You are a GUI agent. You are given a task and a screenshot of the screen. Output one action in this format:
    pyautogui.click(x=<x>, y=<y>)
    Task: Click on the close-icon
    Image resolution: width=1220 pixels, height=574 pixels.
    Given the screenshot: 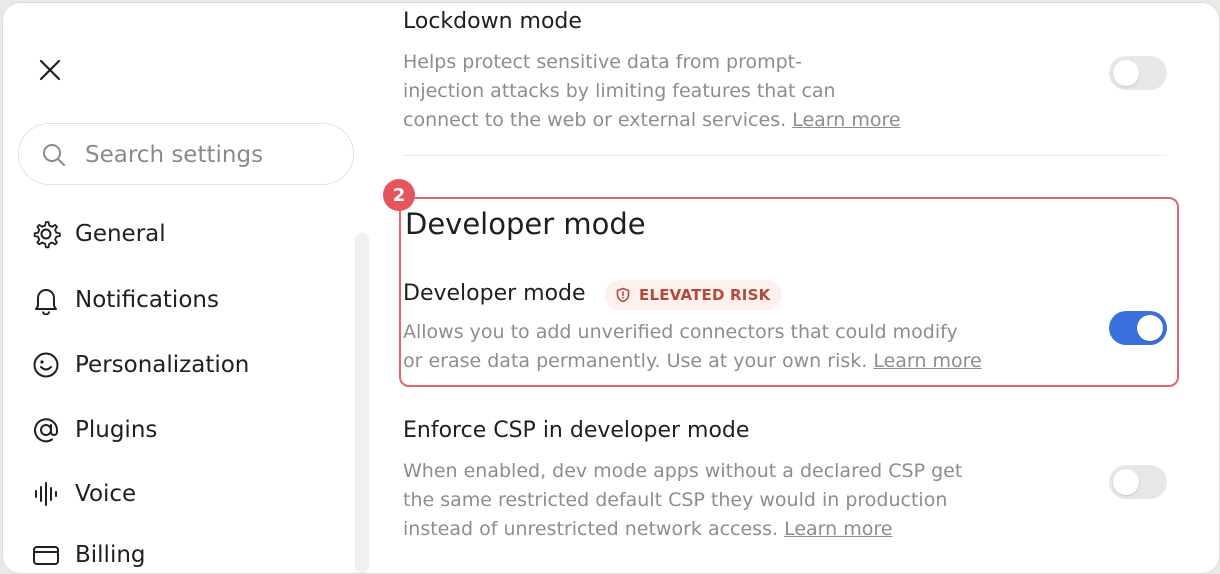 What is the action you would take?
    pyautogui.click(x=50, y=70)
    